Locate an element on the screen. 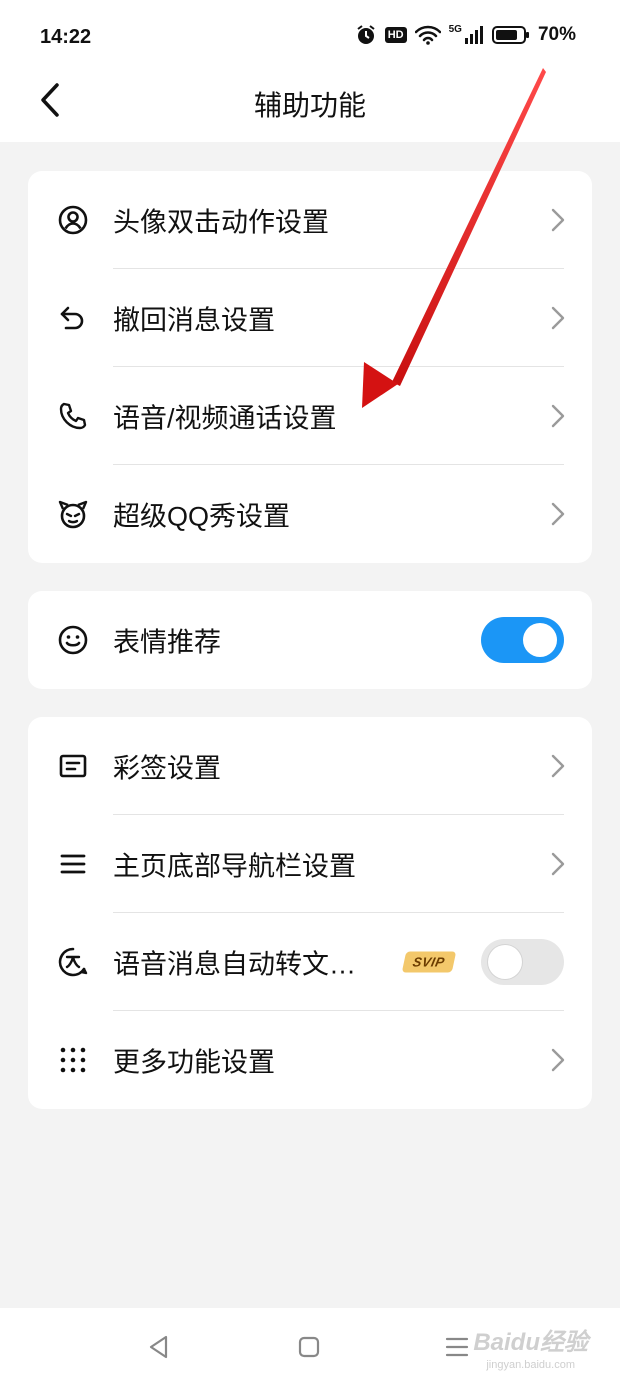  row-bottom-nav: 主页底部导航栏设置 is located at coordinates (310, 864).